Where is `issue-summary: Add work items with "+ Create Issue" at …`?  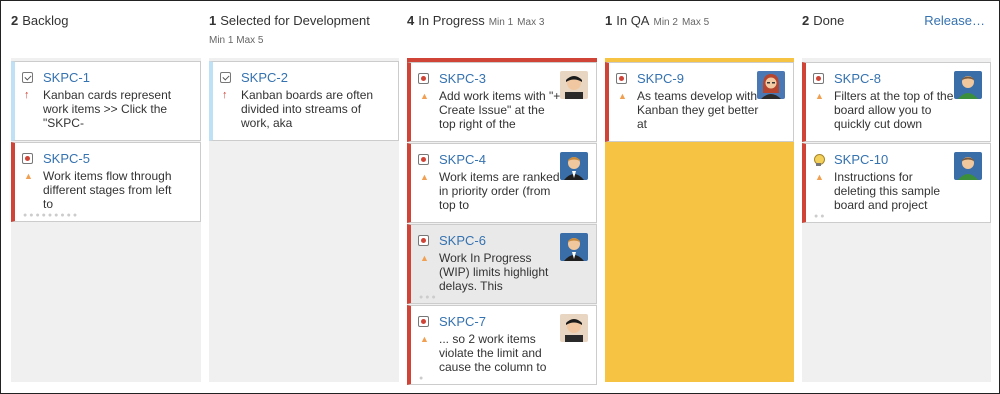 issue-summary: Add work items with "+ Create Issue" at … is located at coordinates (500, 110).